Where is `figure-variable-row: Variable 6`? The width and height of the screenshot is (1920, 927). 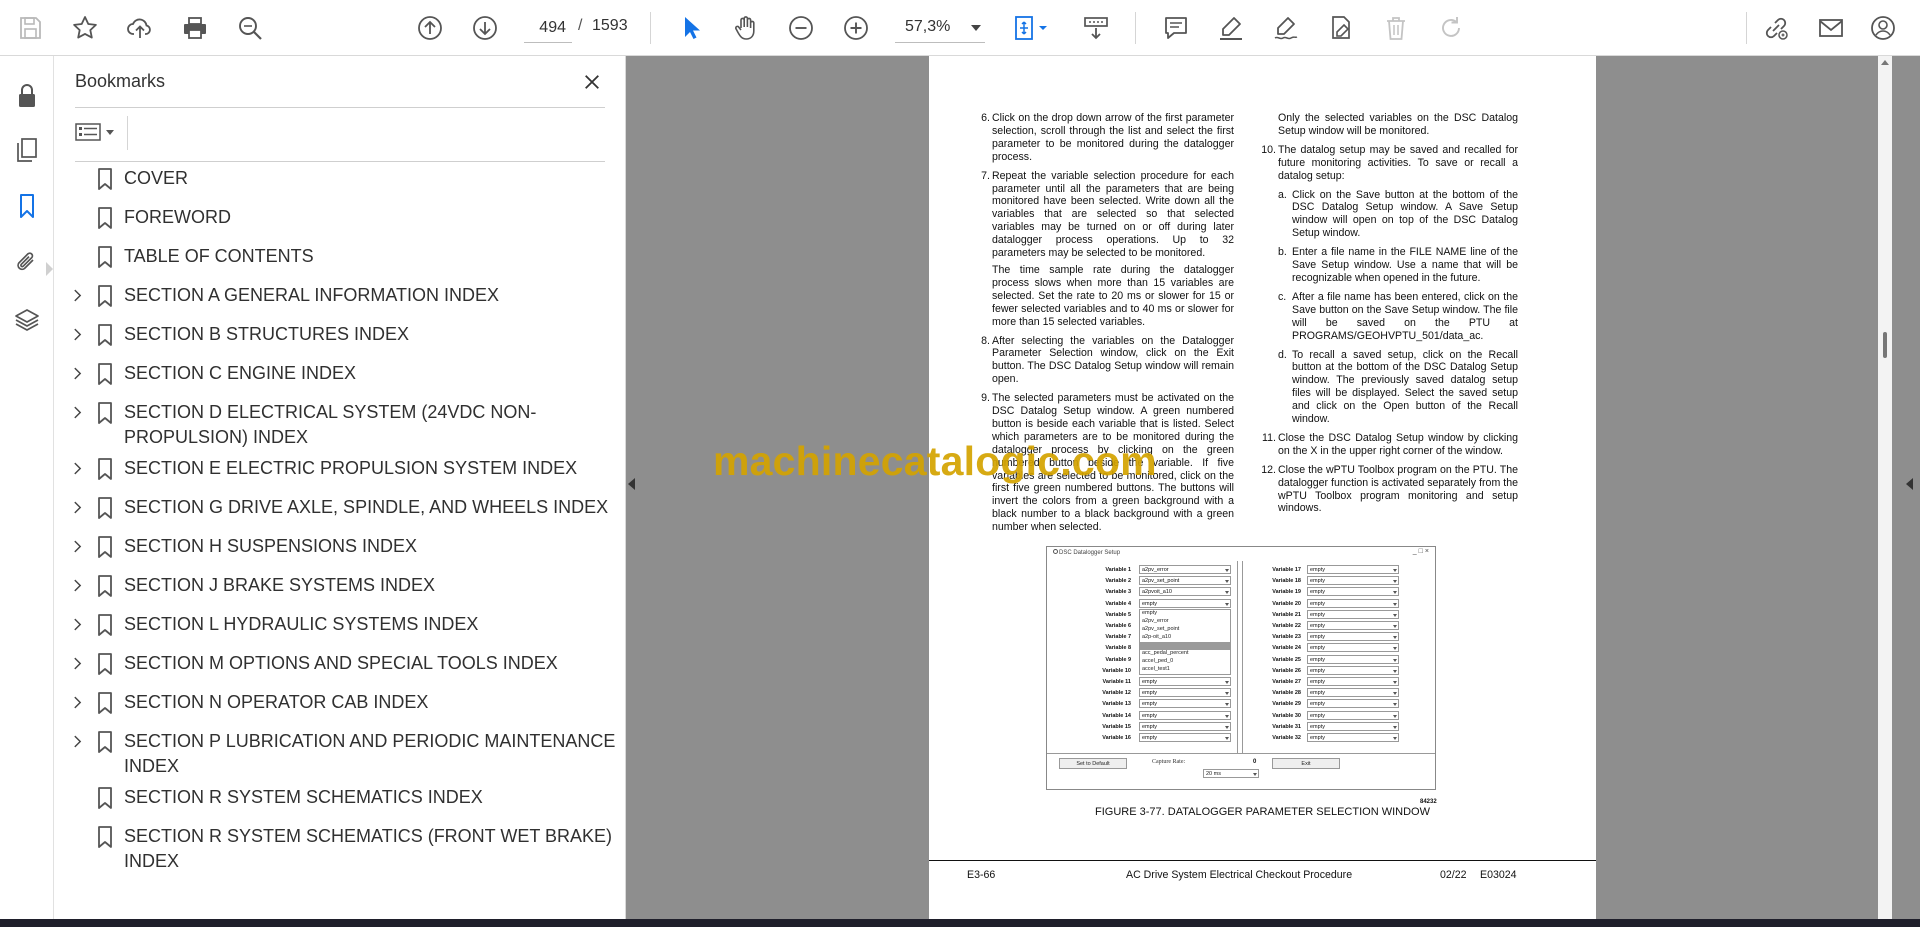 figure-variable-row: Variable 6 is located at coordinates (1162, 626).